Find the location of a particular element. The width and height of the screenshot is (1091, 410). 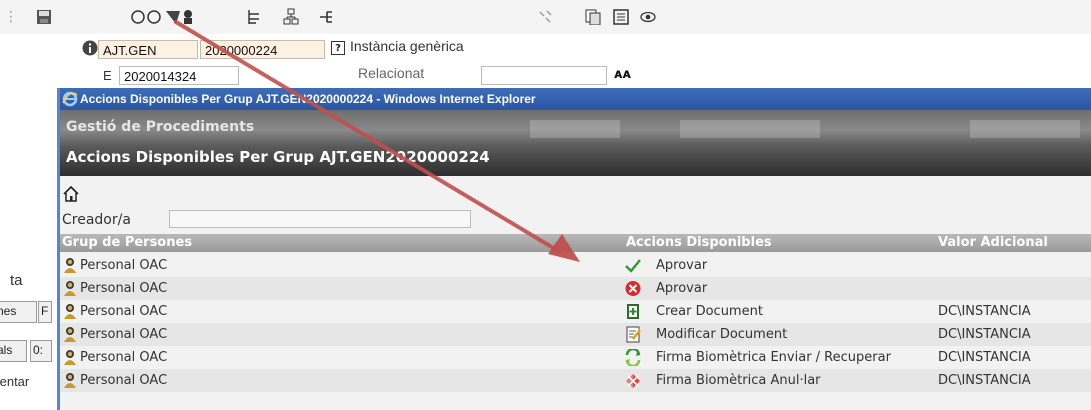

creator-input is located at coordinates (320, 219).